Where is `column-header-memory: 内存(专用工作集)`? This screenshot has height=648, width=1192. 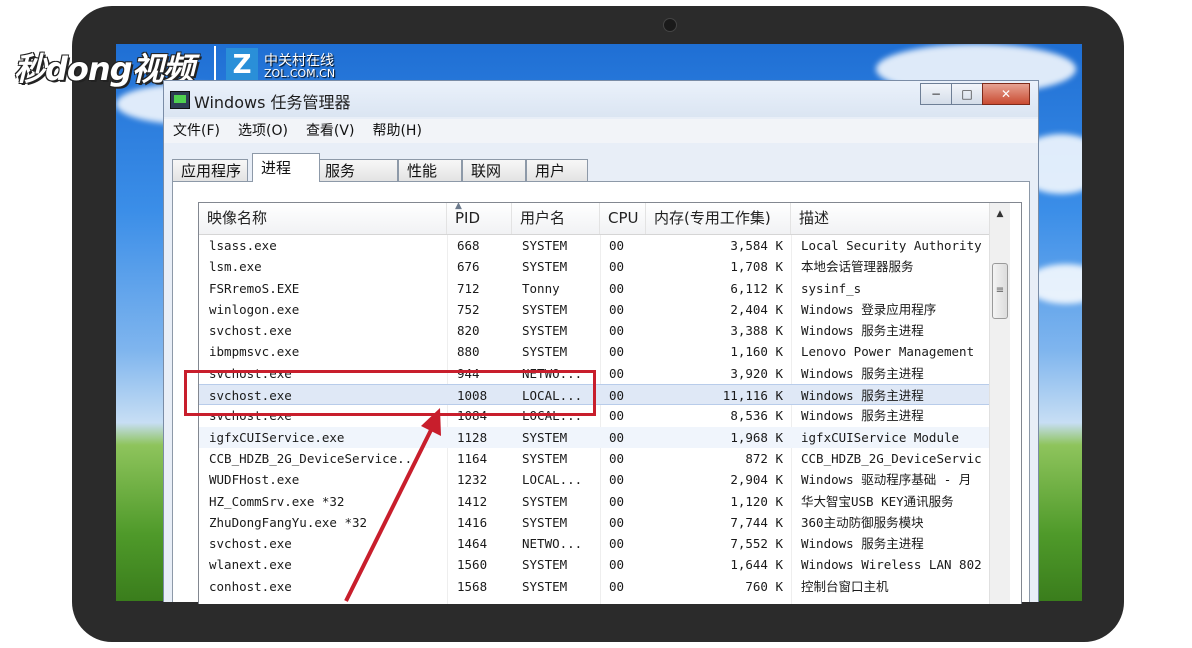 column-header-memory: 内存(专用工作集) is located at coordinates (718, 218).